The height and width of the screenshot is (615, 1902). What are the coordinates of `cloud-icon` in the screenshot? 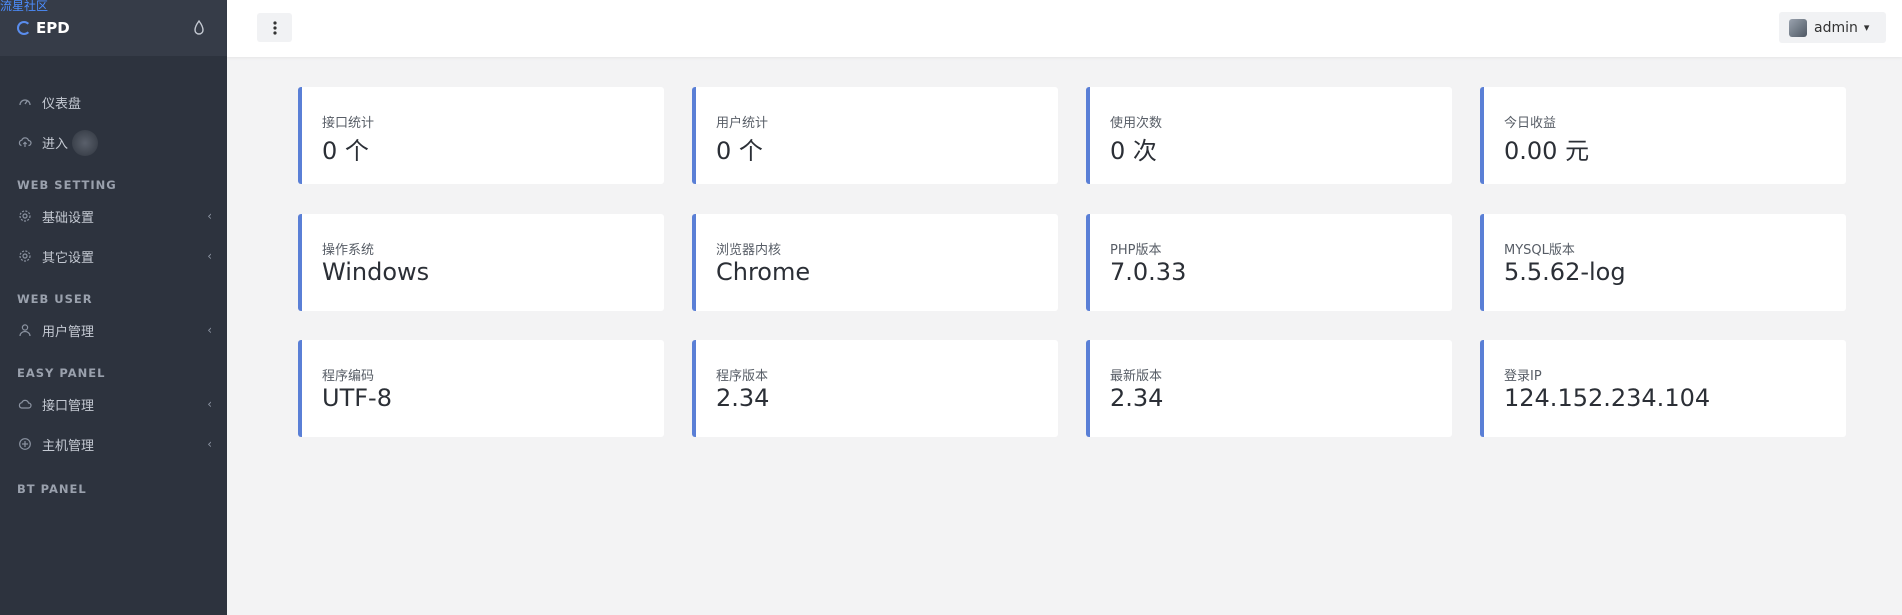 It's located at (25, 404).